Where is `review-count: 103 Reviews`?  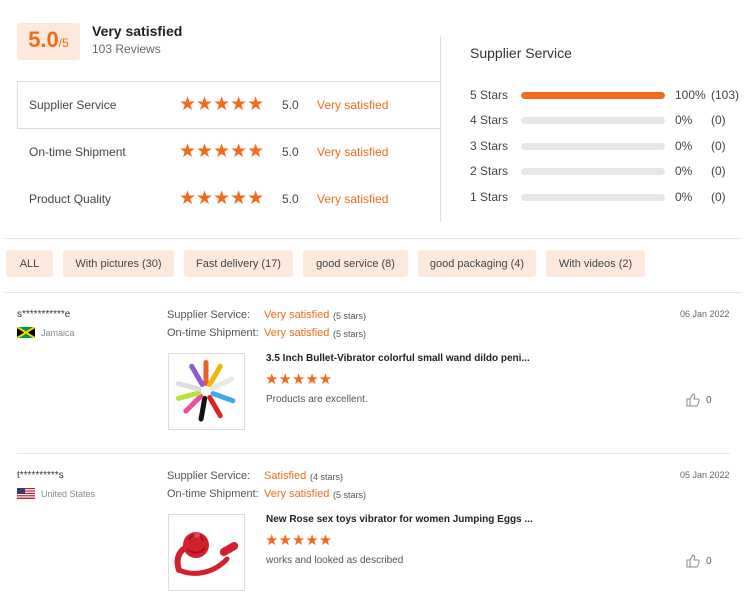 review-count: 103 Reviews is located at coordinates (126, 49).